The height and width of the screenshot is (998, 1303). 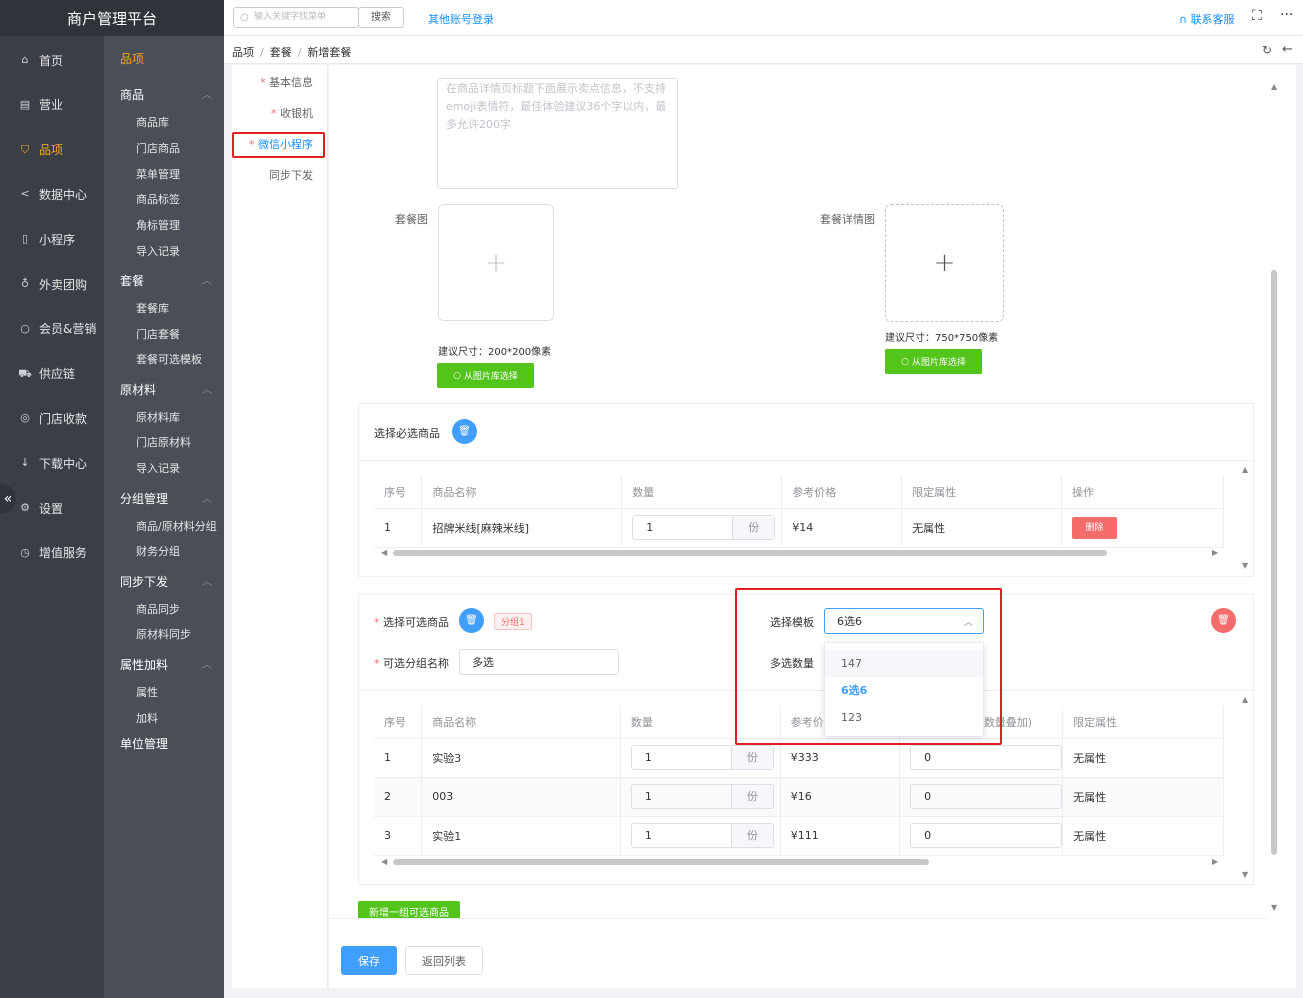 I want to click on sidebar-subitem: 商品/原材料分组, so click(x=176, y=526).